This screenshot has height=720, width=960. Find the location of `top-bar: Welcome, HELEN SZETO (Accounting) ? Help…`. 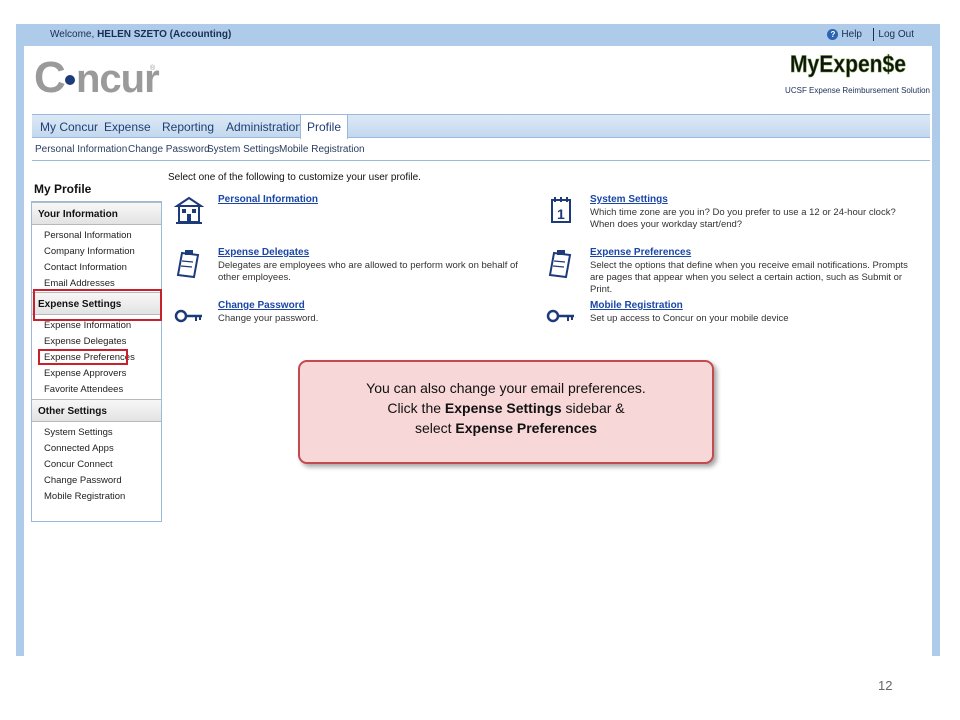

top-bar: Welcome, HELEN SZETO (Accounting) ? Help… is located at coordinates (478, 35).